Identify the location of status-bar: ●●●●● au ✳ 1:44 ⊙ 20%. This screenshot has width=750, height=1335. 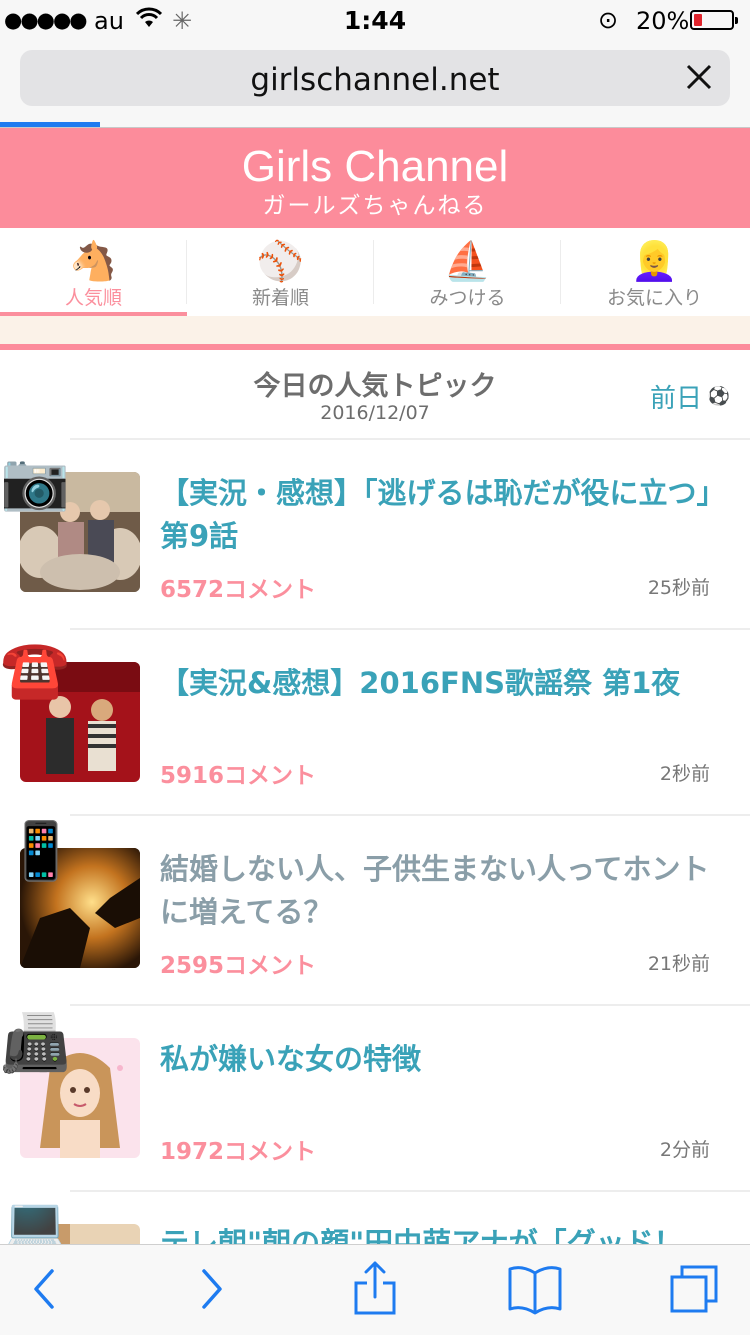
(375, 21).